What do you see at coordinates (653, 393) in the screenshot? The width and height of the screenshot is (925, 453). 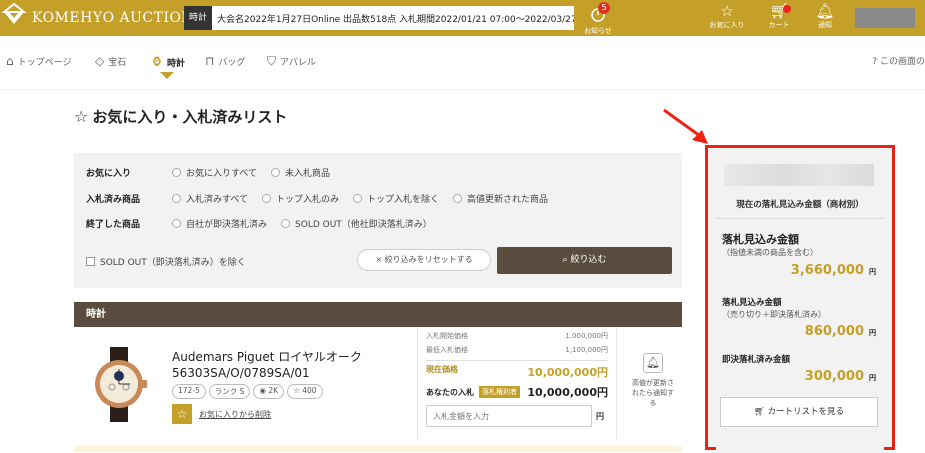 I see `notify-text: 高値が更新されたら通知する` at bounding box center [653, 393].